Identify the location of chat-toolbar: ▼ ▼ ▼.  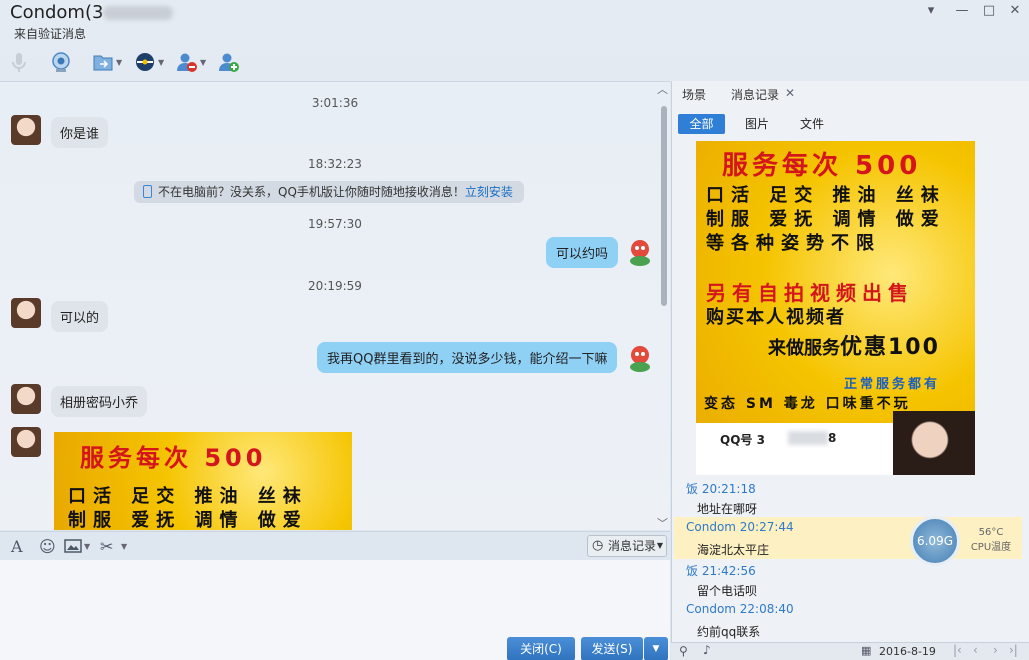
(131, 62).